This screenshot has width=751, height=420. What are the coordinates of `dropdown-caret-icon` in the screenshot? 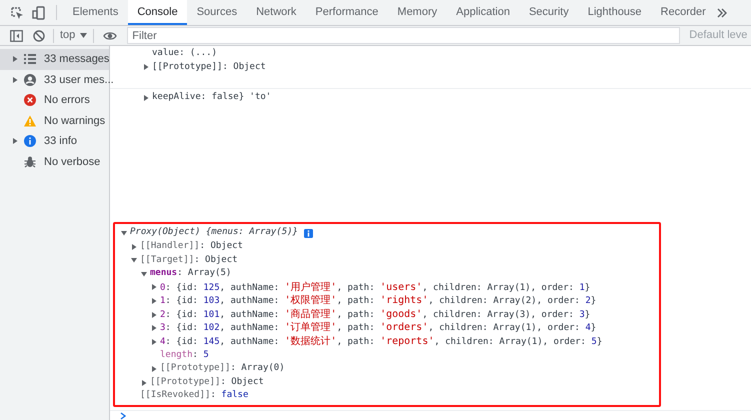 It's located at (84, 35).